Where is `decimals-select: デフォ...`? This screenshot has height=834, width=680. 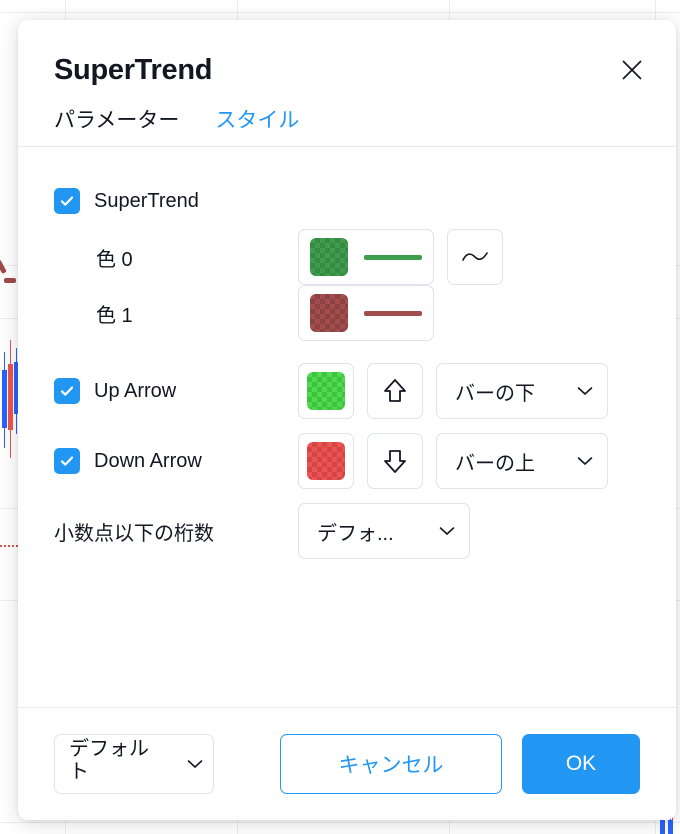
decimals-select: デフォ... is located at coordinates (384, 531).